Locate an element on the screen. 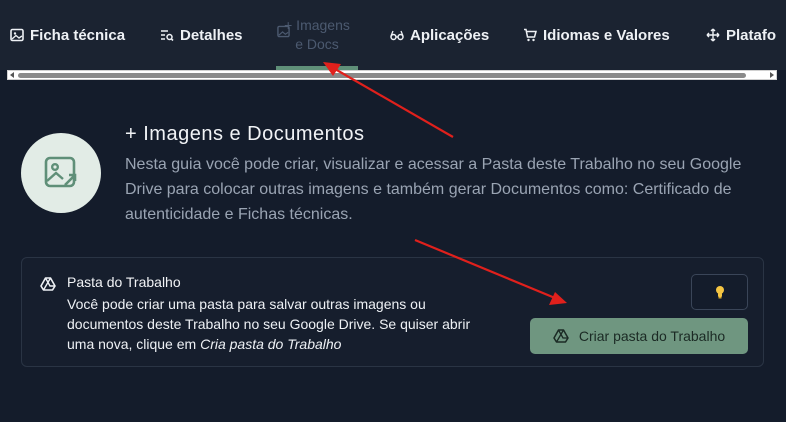 This screenshot has height=422, width=786. tab-label: Platafo is located at coordinates (751, 35).